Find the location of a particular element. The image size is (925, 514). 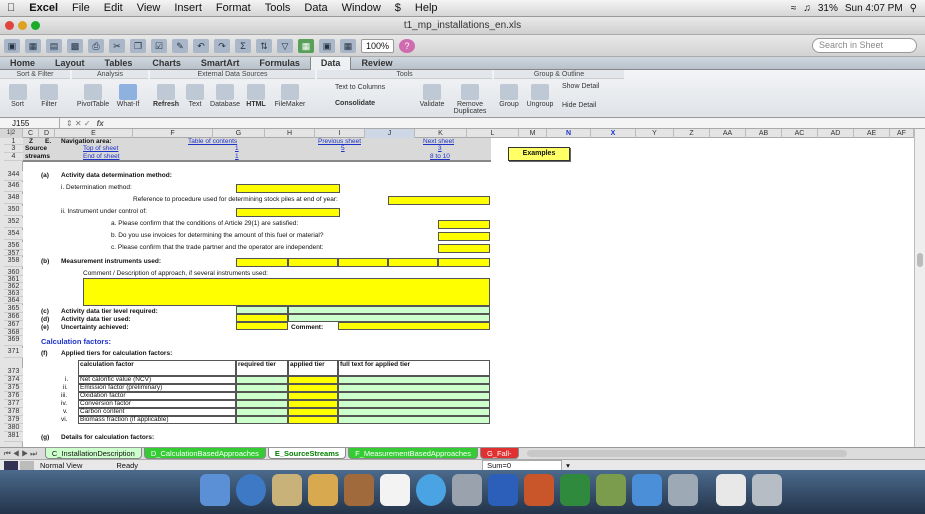

column-header-ab: AB is located at coordinates (764, 133).